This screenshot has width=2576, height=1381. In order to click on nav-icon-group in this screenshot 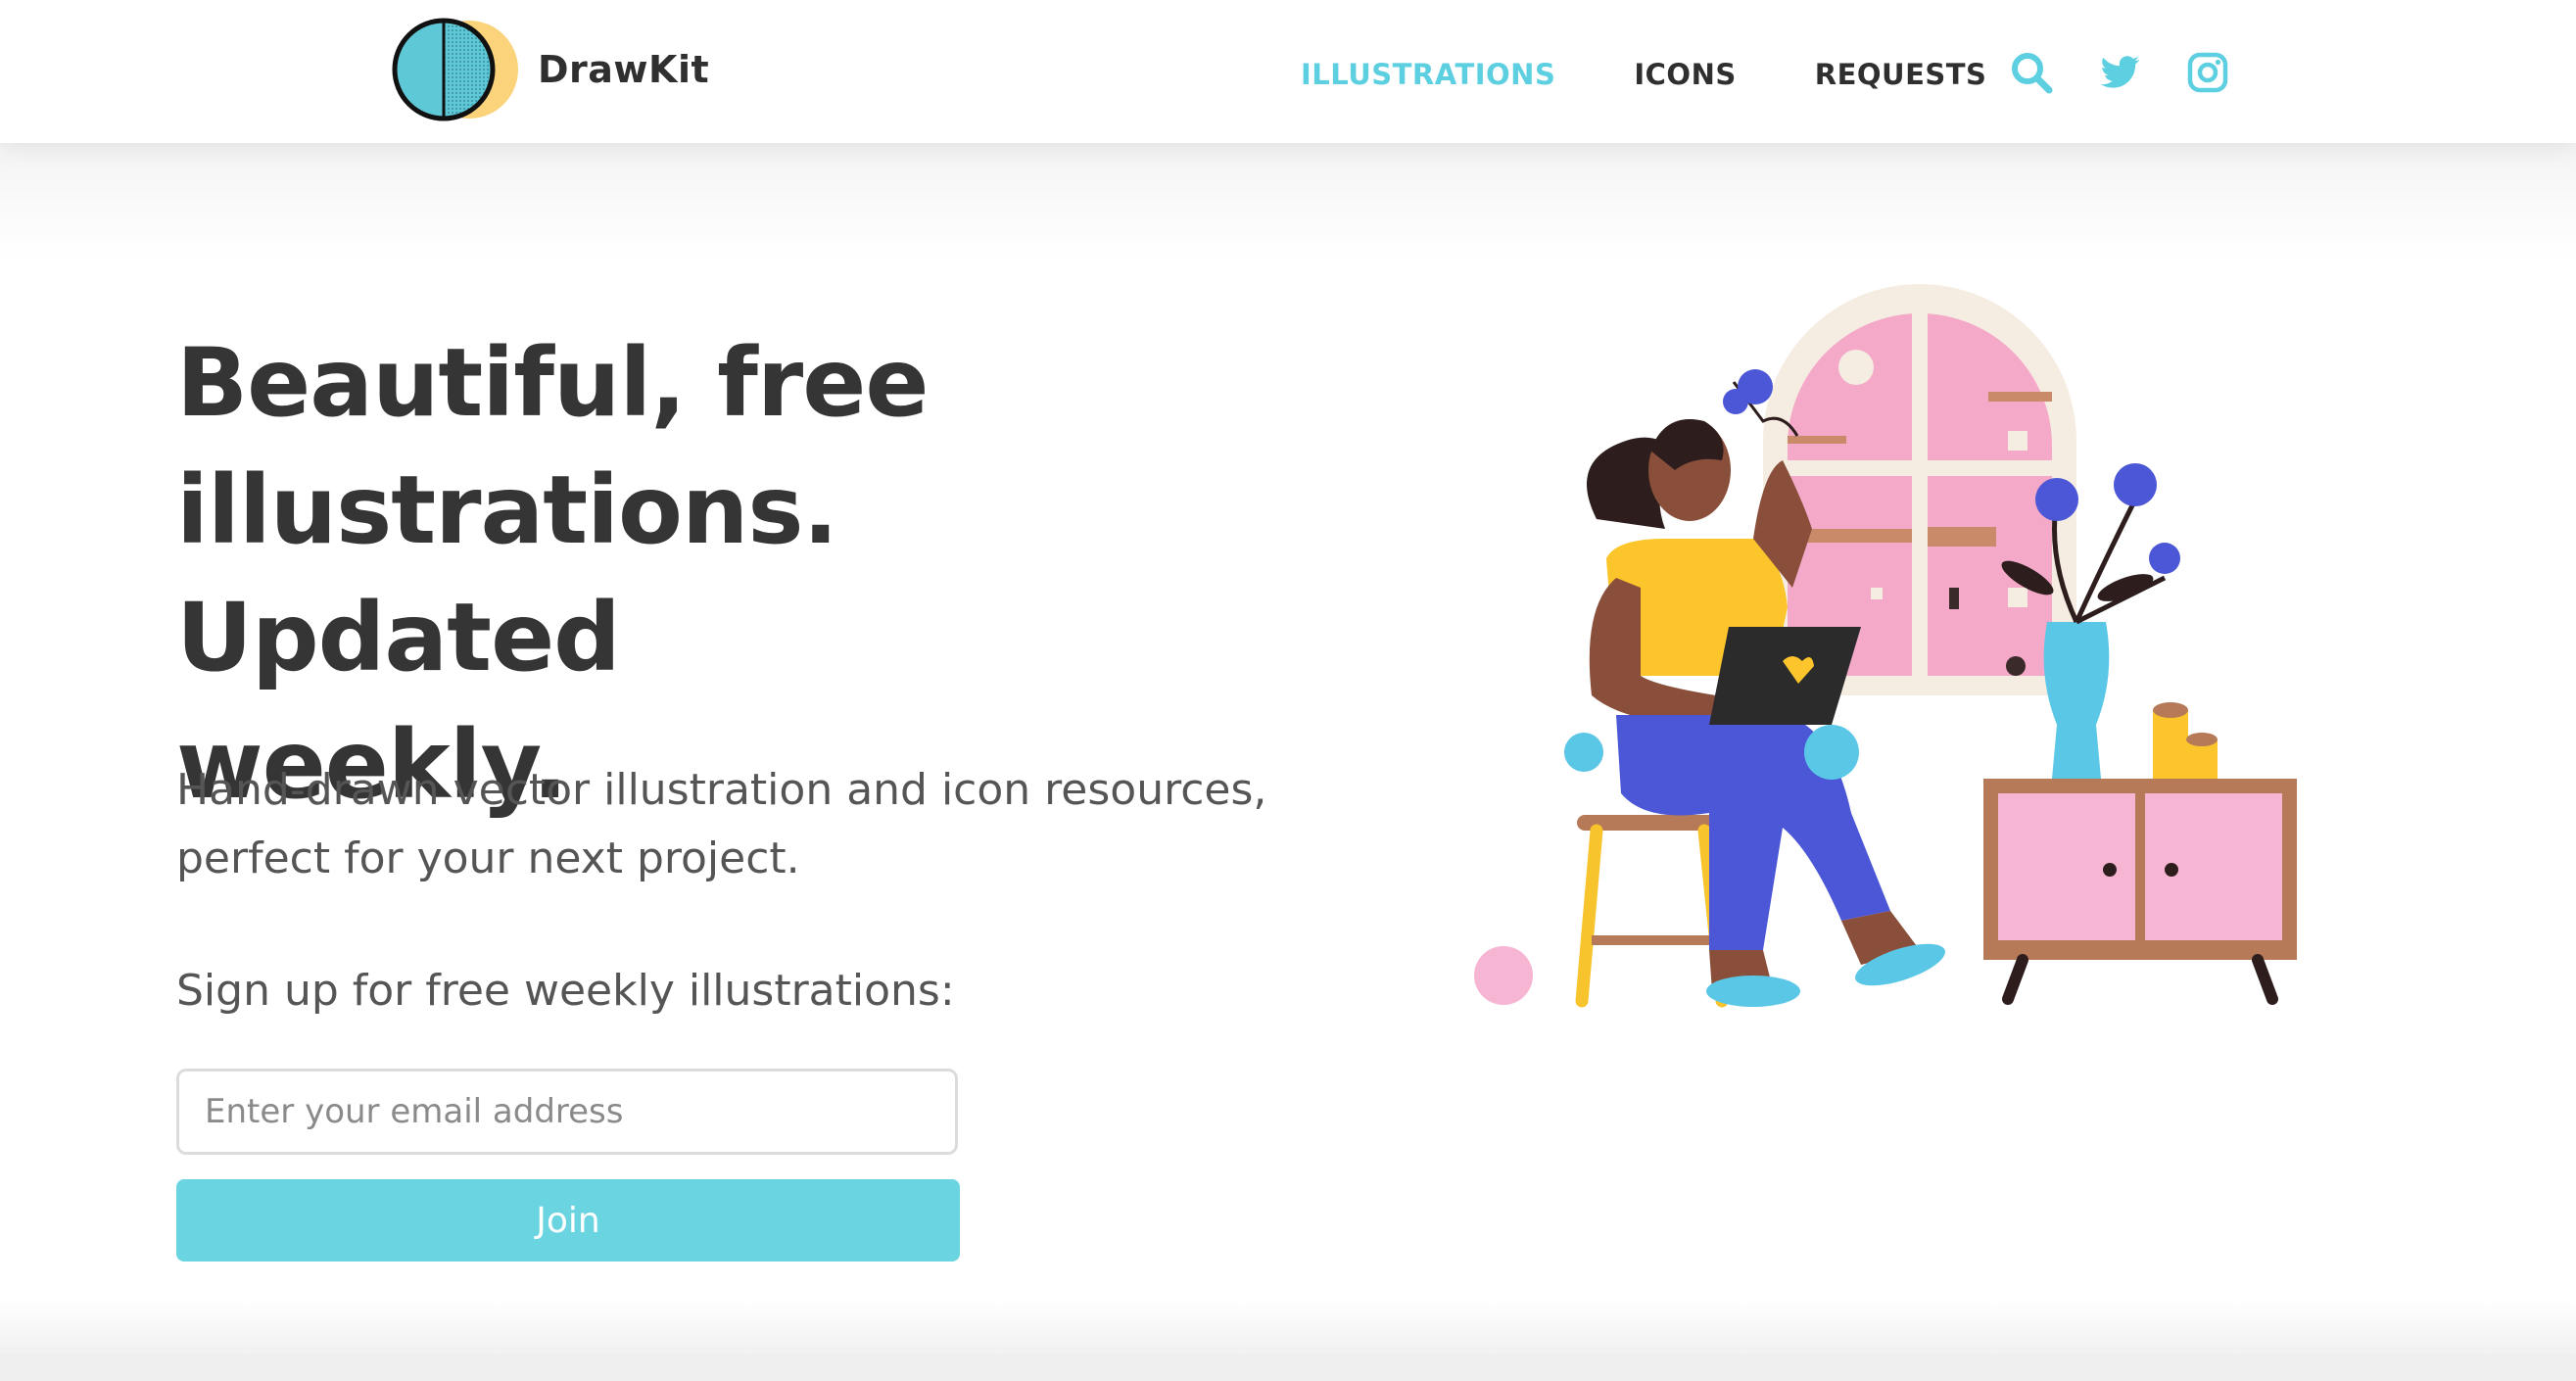, I will do `click(2140, 72)`.